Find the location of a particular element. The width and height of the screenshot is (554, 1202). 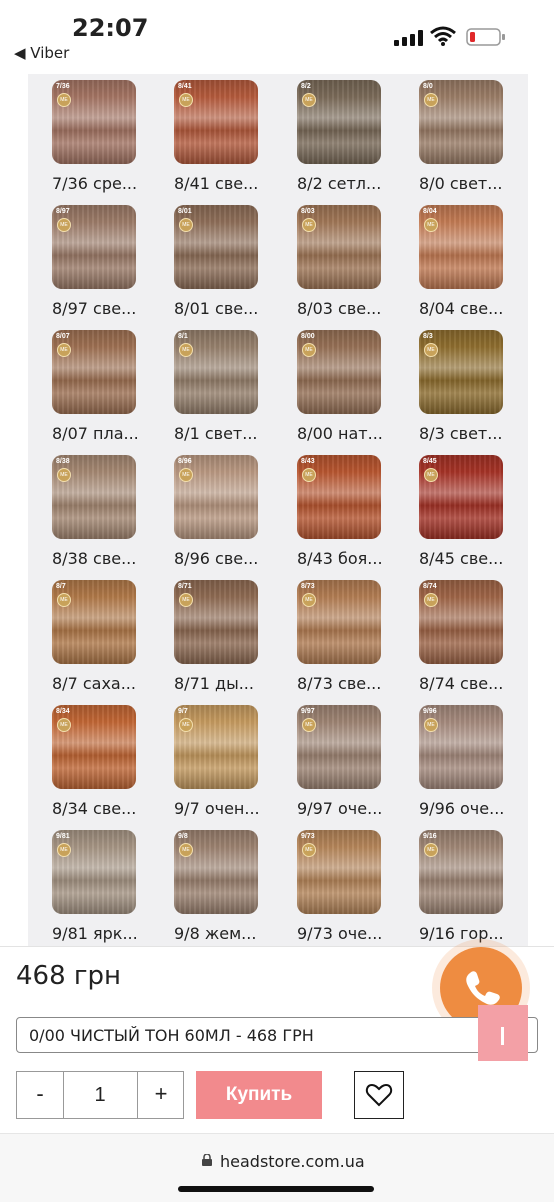

shade-swatch-image: 8/43 ME is located at coordinates (339, 497).